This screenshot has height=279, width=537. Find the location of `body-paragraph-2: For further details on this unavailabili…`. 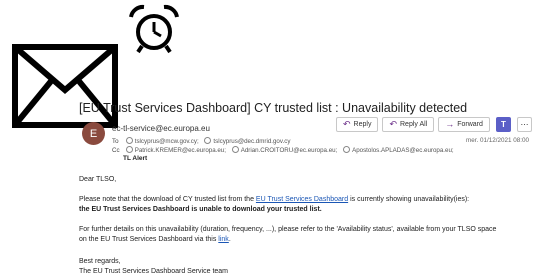

body-paragraph-2: For further details on this unavailabili… is located at coordinates (288, 229).